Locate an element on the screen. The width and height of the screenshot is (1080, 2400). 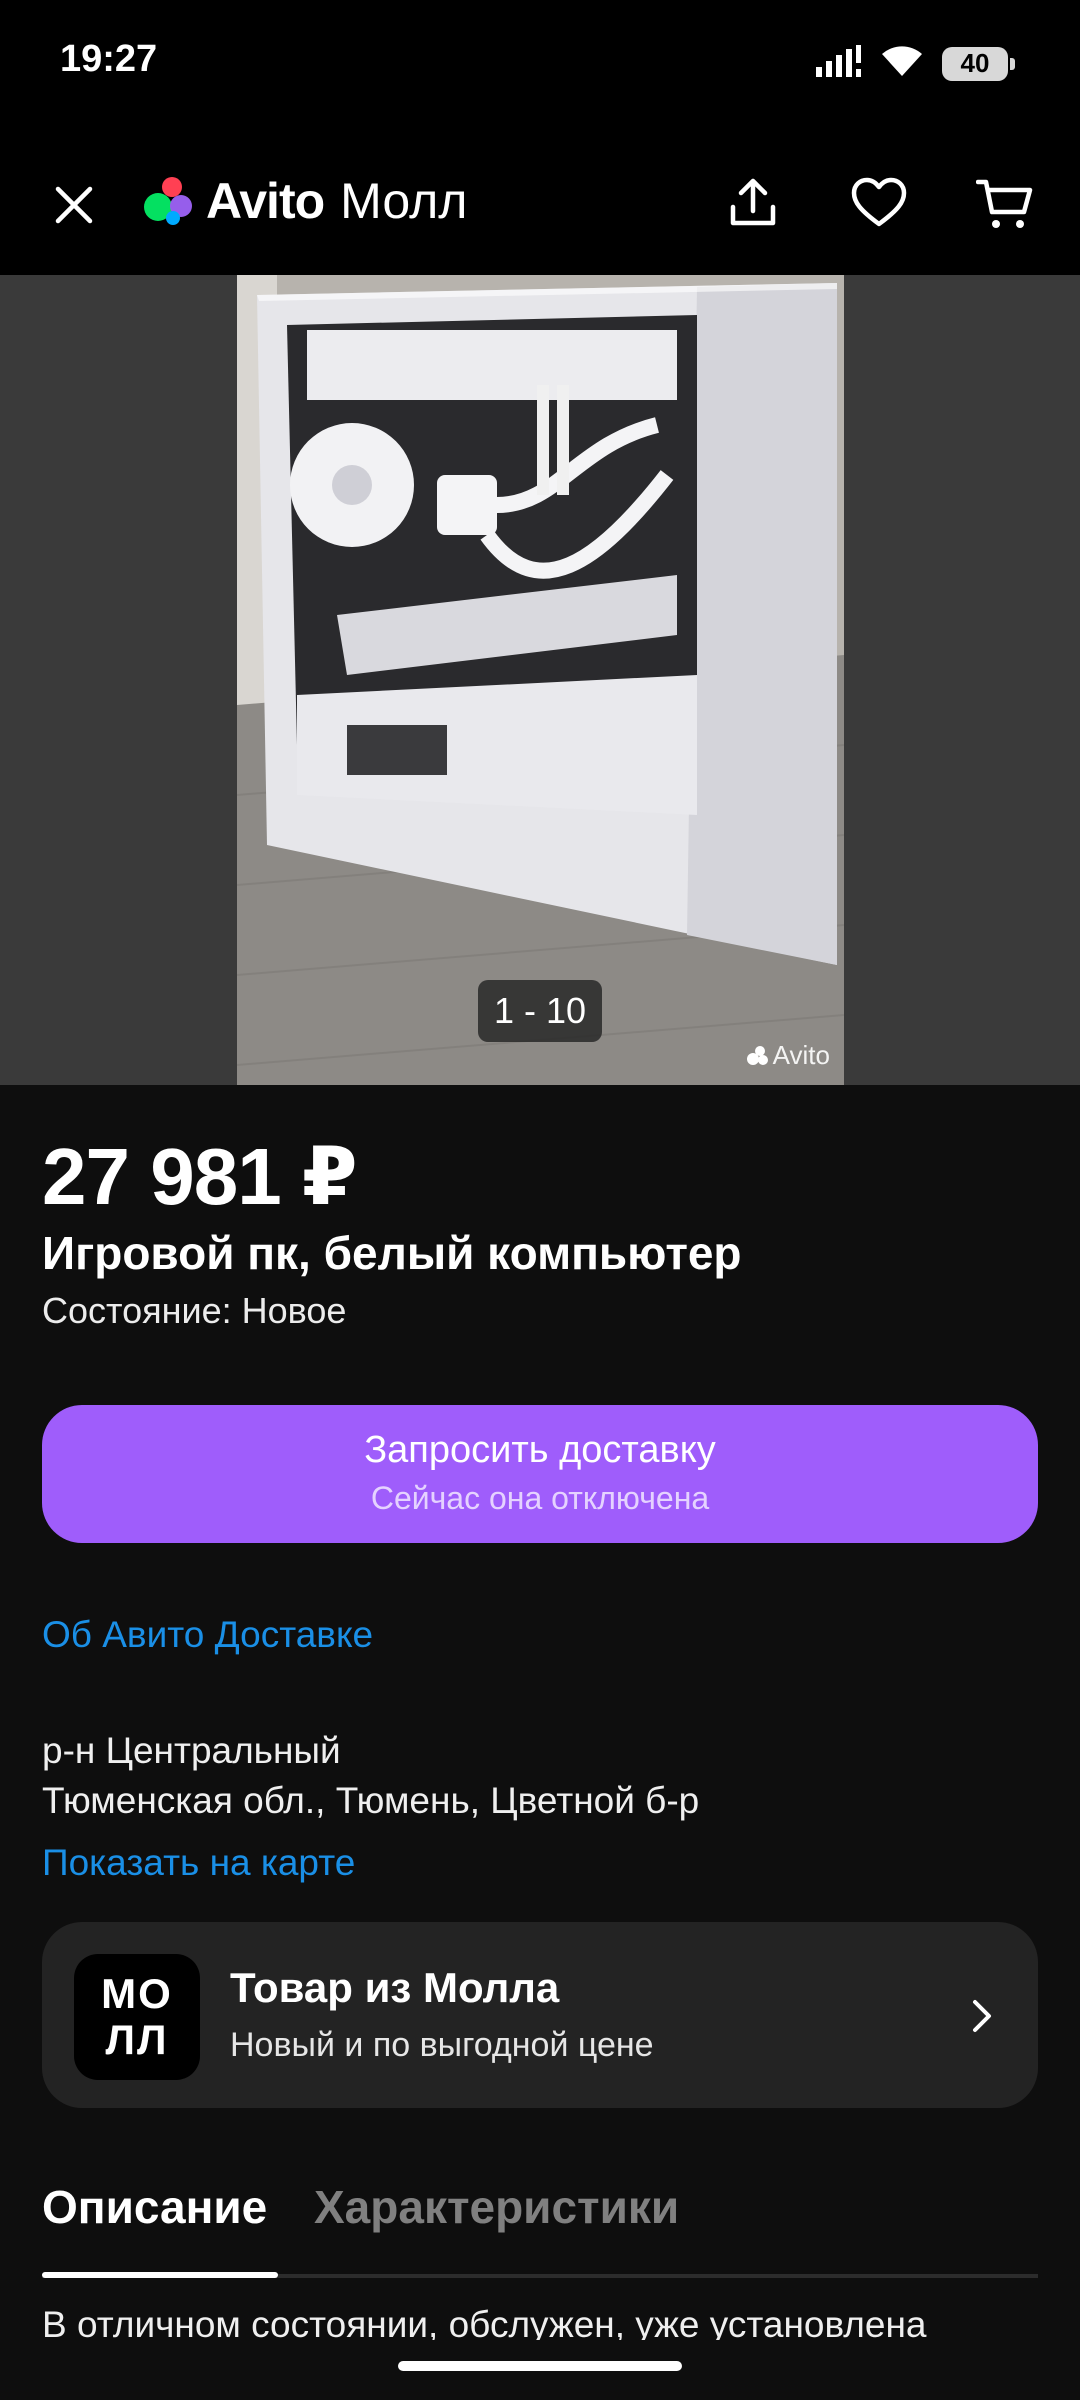
avito-watermark: Avito is located at coordinates (788, 1055).